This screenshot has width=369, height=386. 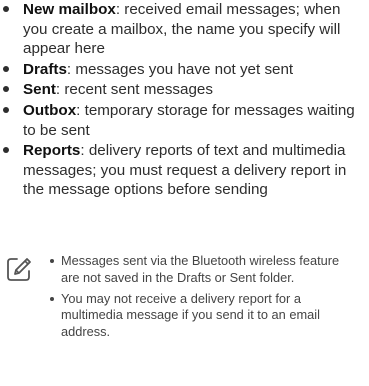 I want to click on folder-term: Sent, so click(x=39, y=90).